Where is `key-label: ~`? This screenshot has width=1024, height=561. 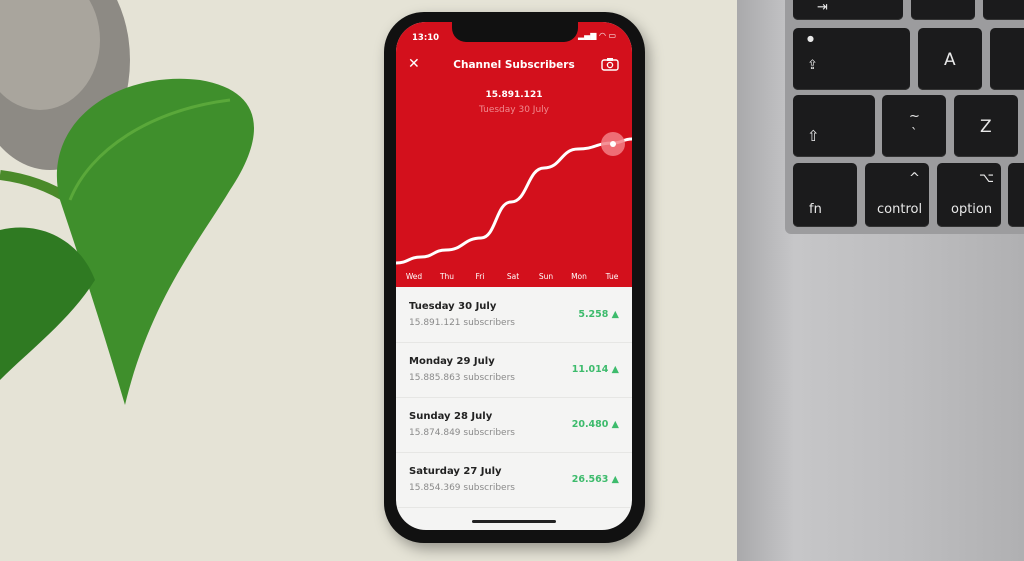
key-label: ~ is located at coordinates (914, 116).